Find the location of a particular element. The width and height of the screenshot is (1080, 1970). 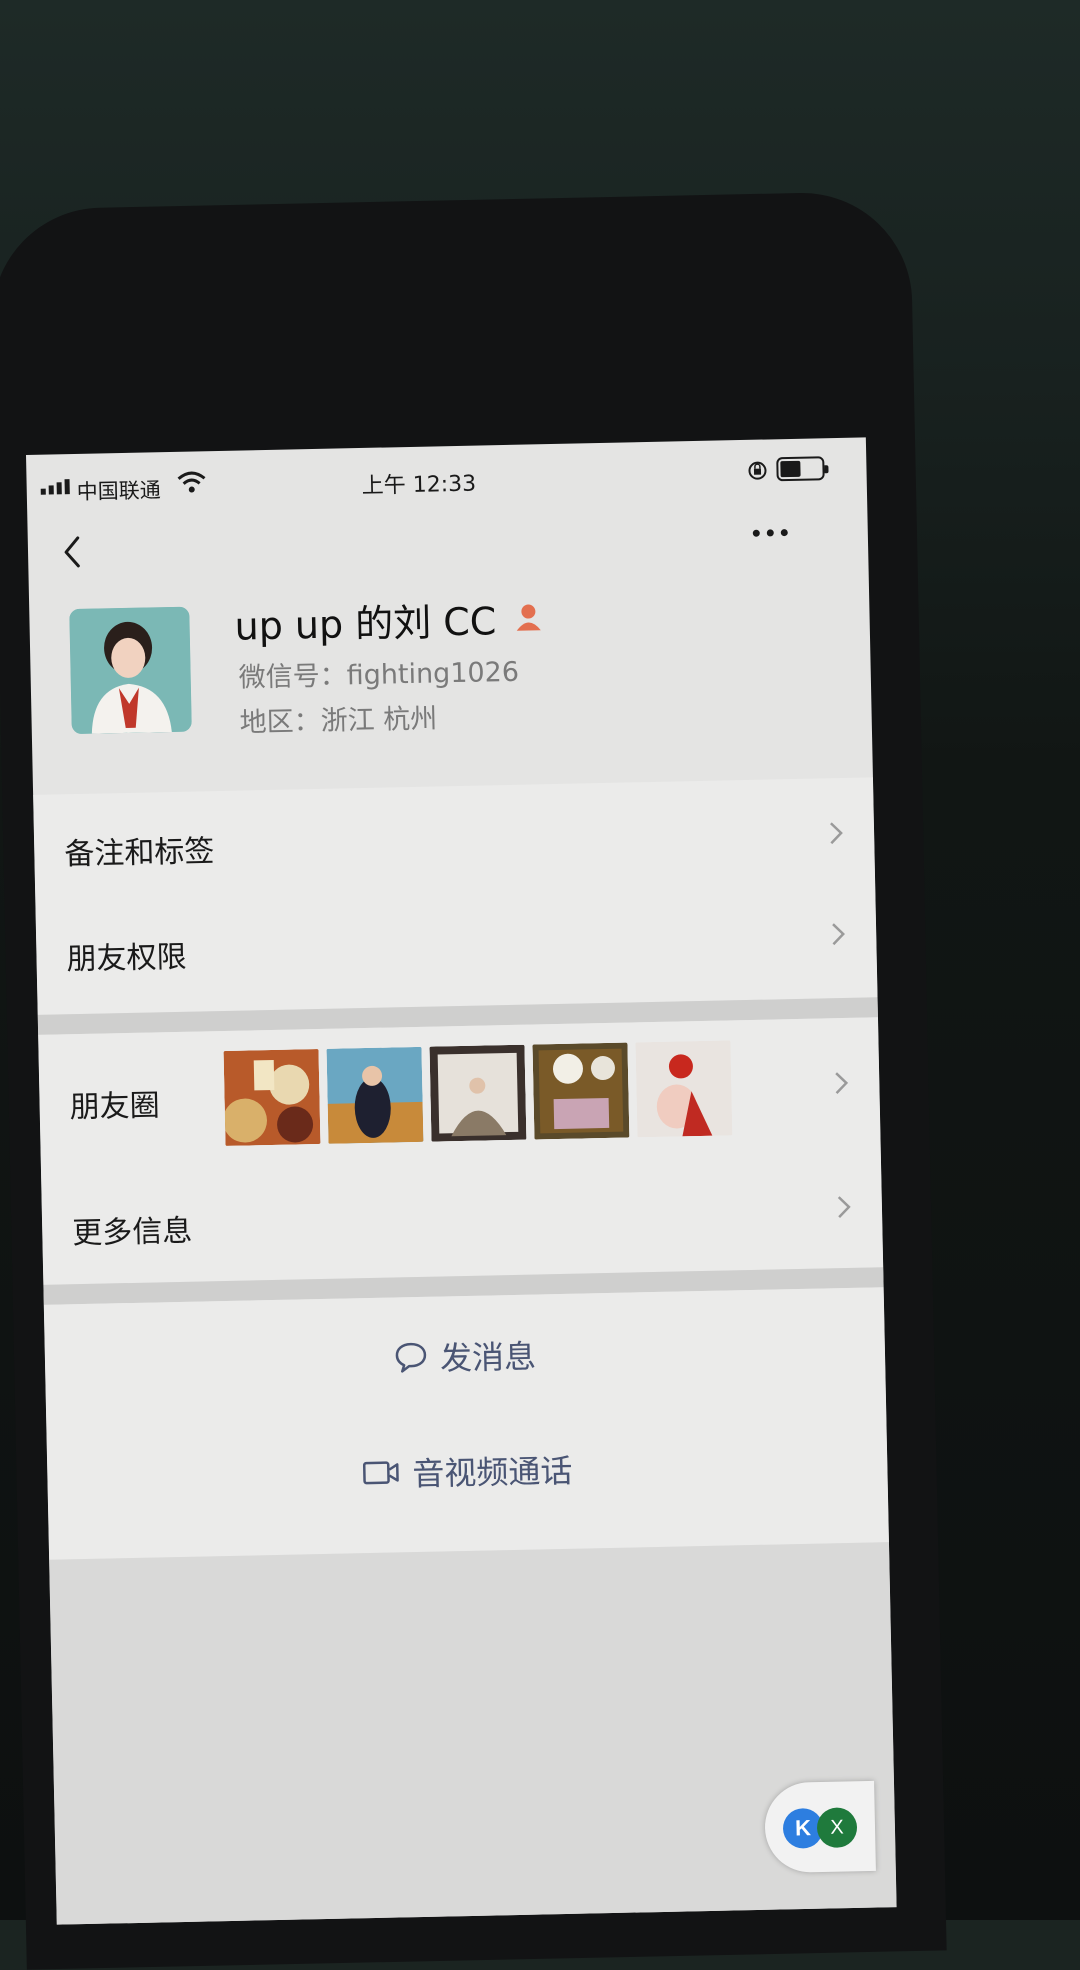

row-more-info-label: 更多信息 is located at coordinates (132, 1232).